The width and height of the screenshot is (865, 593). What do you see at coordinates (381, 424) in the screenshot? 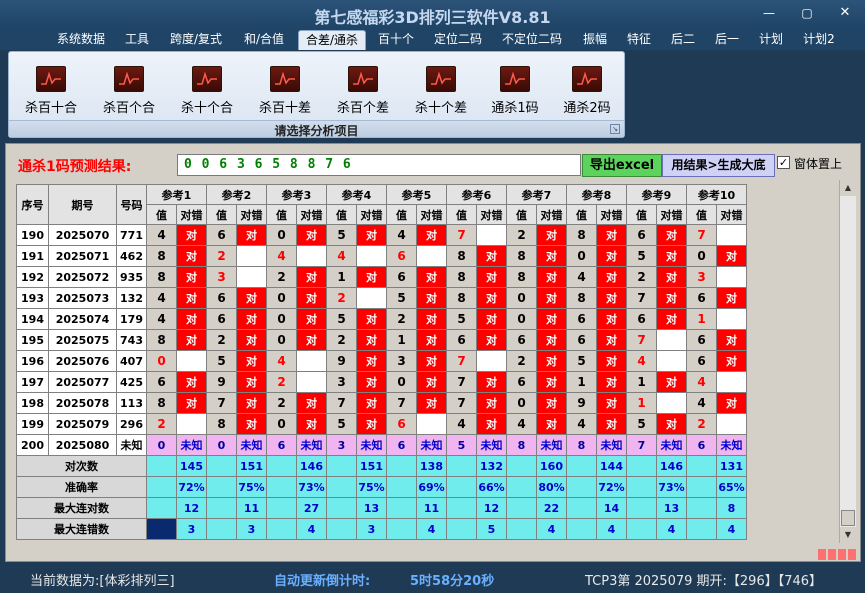
I see `table-row: 199 2025079 296 2 8 对 0 对 5 对 6 4 对 4 对 4 对 5 对 2` at bounding box center [381, 424].